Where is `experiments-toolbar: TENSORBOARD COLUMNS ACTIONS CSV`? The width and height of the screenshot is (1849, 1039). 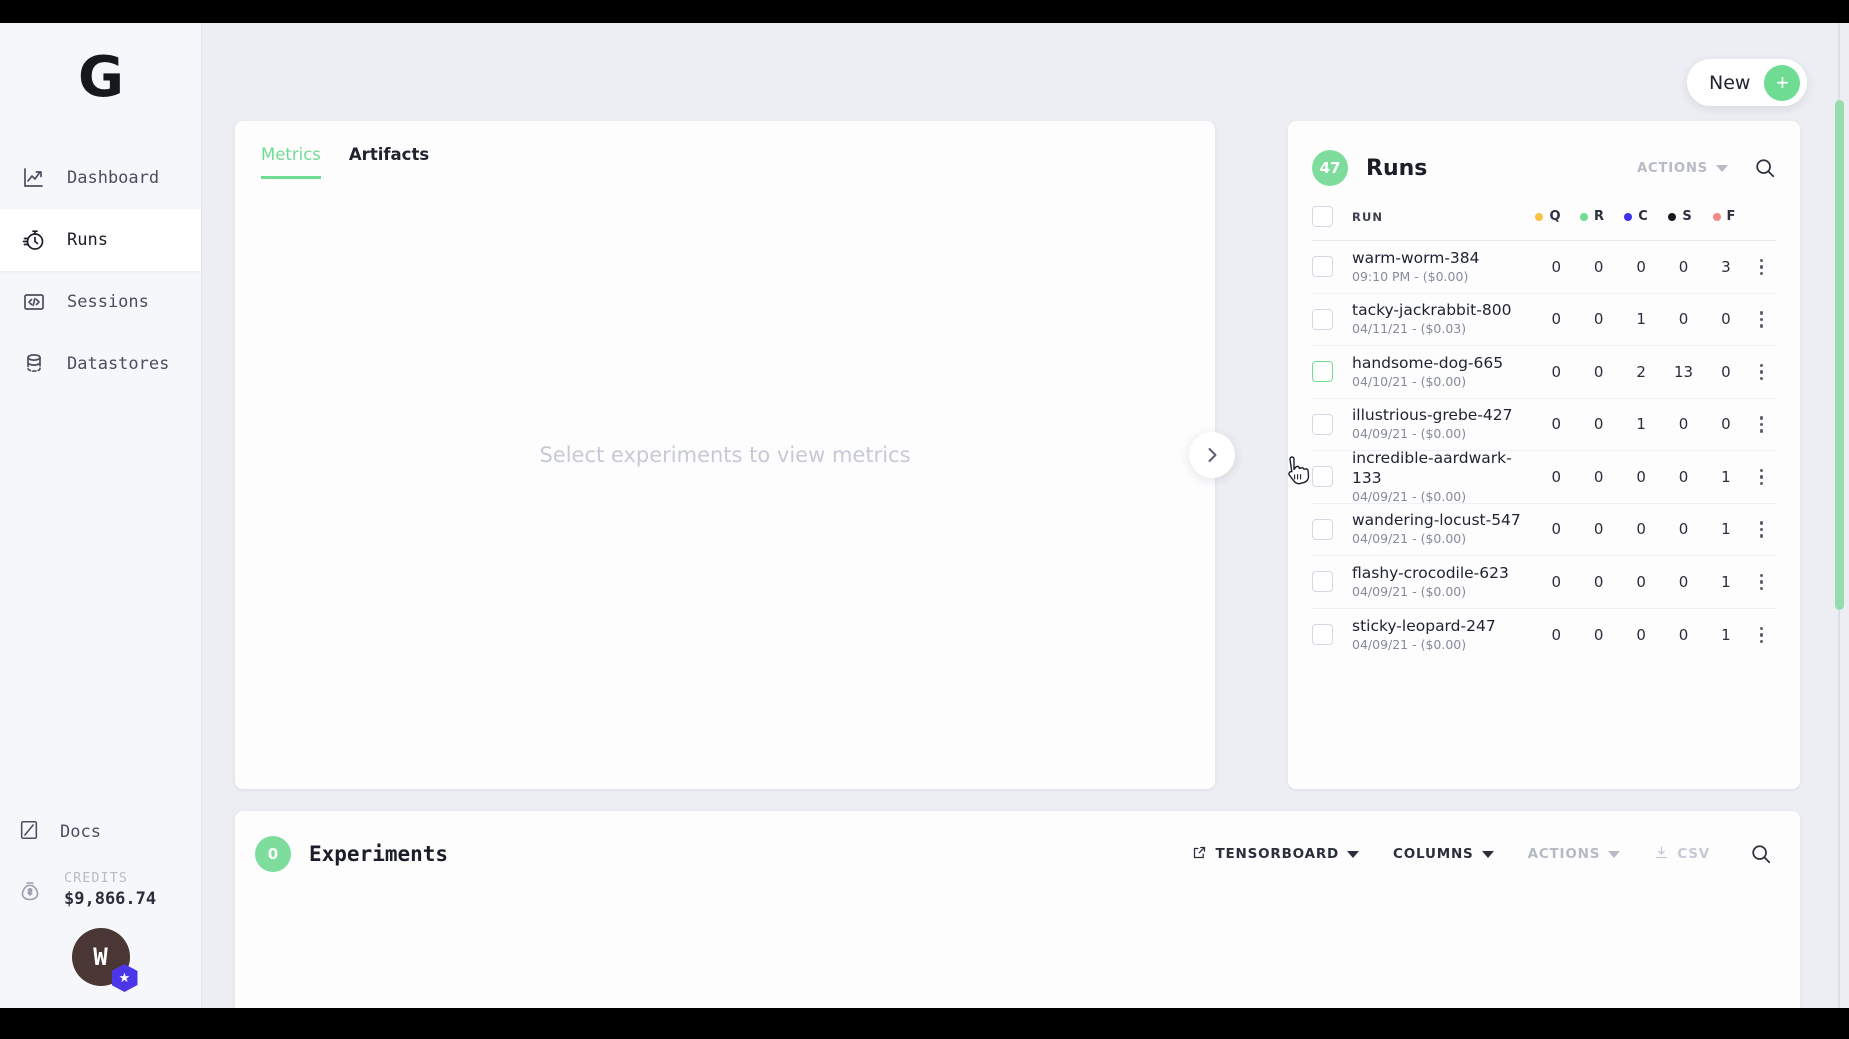 experiments-toolbar: TENSORBOARD COLUMNS ACTIONS CSV is located at coordinates (1482, 854).